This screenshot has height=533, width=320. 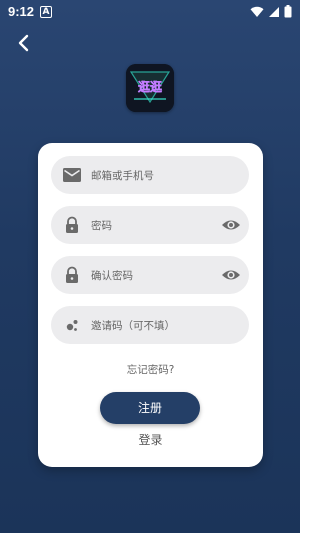 What do you see at coordinates (150, 408) in the screenshot?
I see `register-button: 注册` at bounding box center [150, 408].